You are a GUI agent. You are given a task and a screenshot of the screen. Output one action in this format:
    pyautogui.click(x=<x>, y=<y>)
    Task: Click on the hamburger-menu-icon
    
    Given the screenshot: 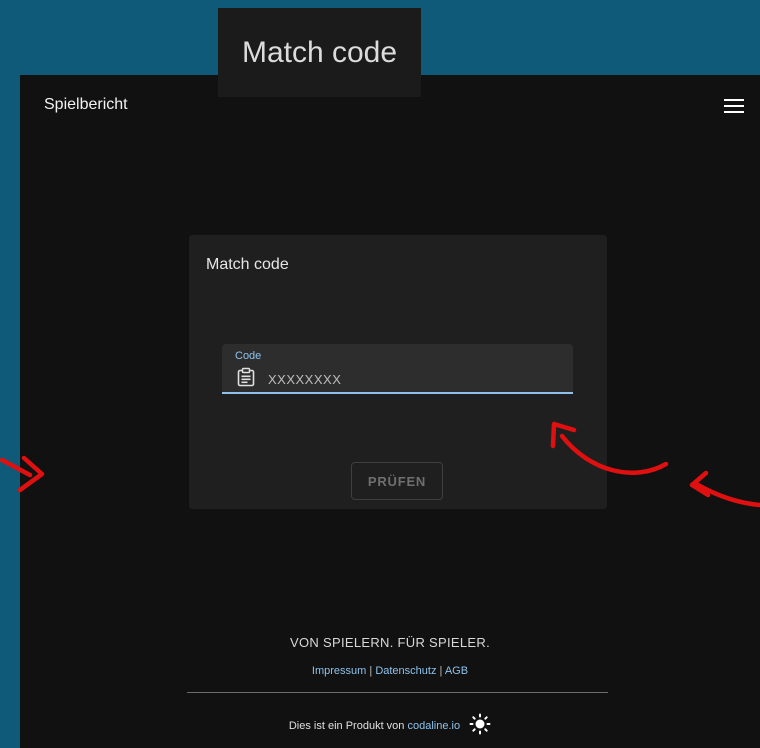 What is the action you would take?
    pyautogui.click(x=734, y=106)
    